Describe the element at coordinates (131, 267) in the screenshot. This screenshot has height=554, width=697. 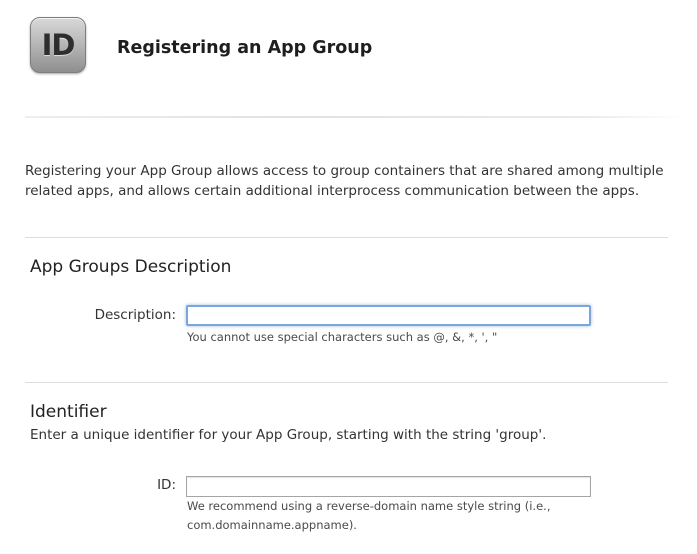
I see `description-section-title: App Groups Description` at that location.